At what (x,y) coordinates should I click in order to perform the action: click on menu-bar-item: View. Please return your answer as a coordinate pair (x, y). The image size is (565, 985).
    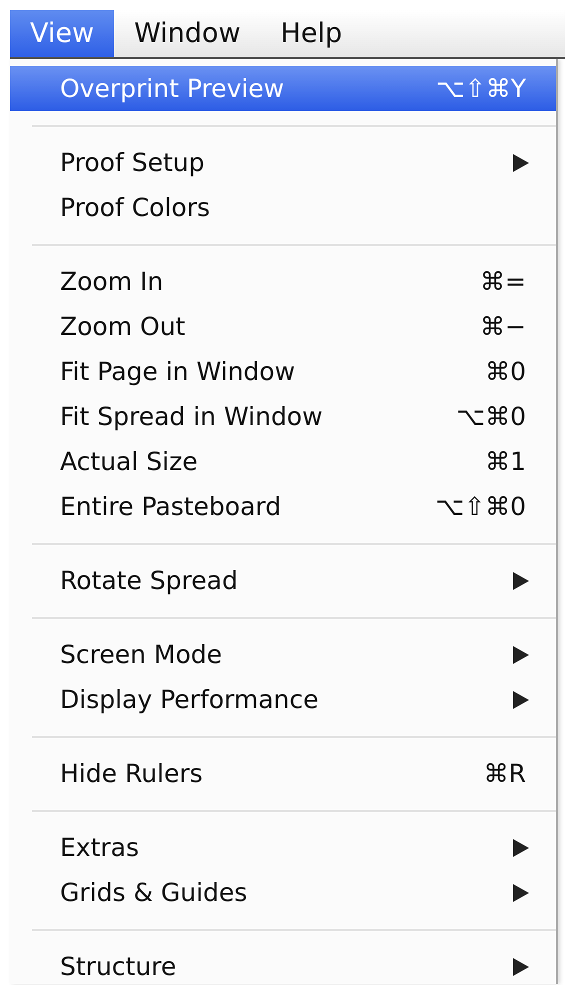
    Looking at the image, I should click on (62, 33).